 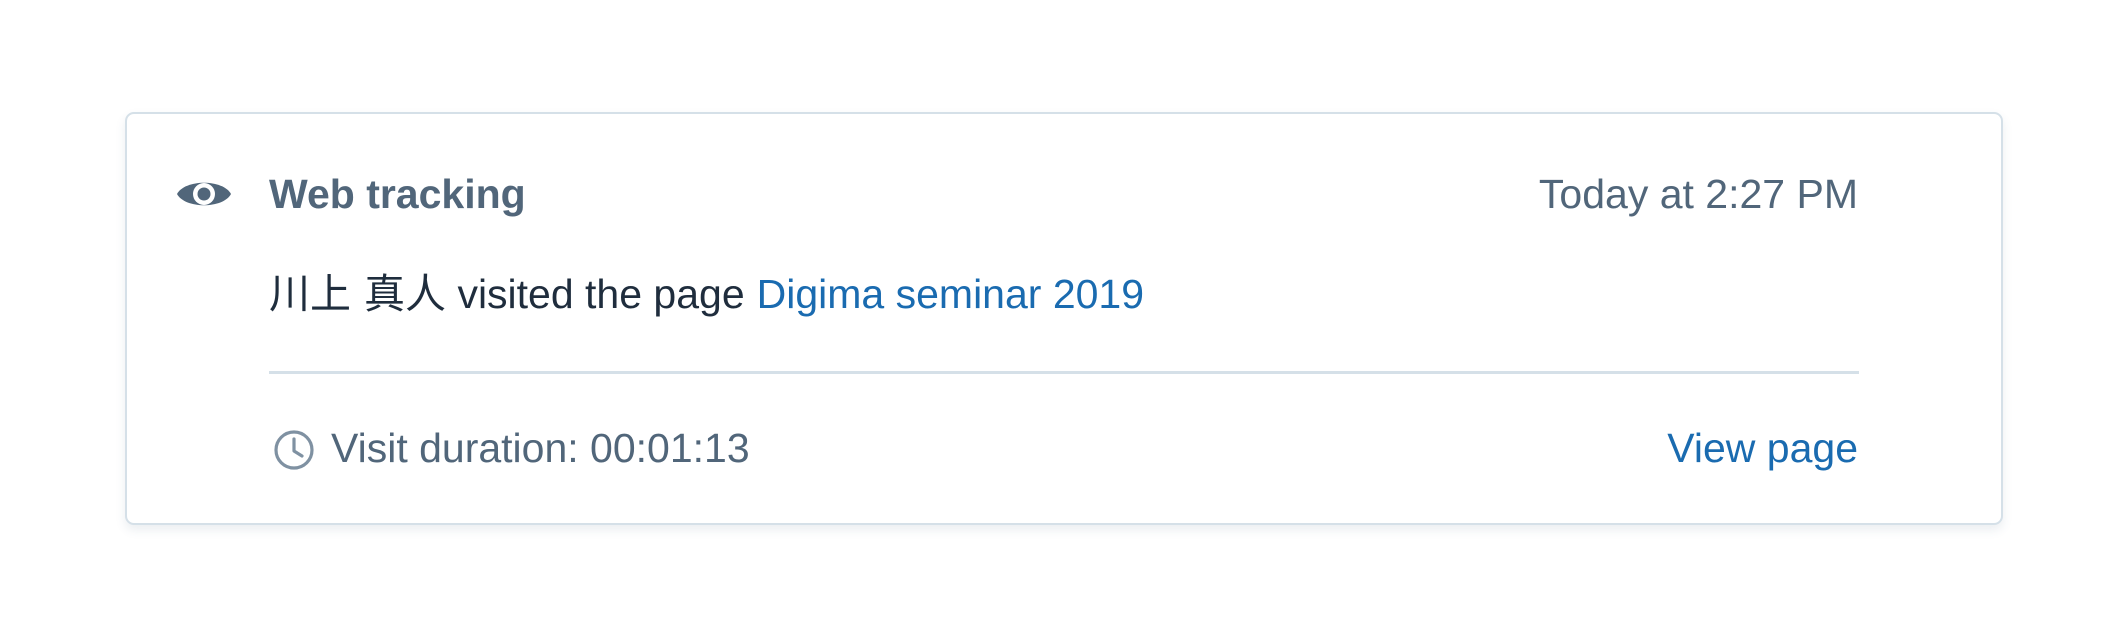 What do you see at coordinates (358, 294) in the screenshot?
I see `person-name: 川上 真人` at bounding box center [358, 294].